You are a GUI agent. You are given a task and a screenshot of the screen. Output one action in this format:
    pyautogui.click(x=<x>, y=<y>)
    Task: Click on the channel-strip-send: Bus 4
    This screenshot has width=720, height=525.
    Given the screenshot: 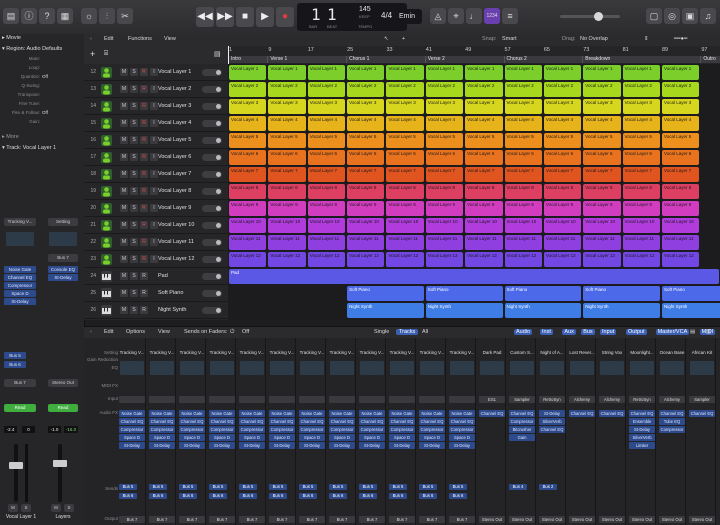 What is the action you would take?
    pyautogui.click(x=518, y=487)
    